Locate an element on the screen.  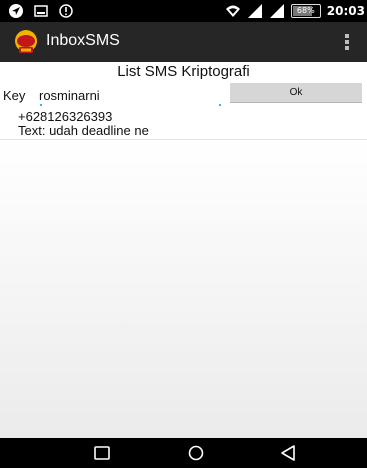
status-left-icons is located at coordinates (41, 11).